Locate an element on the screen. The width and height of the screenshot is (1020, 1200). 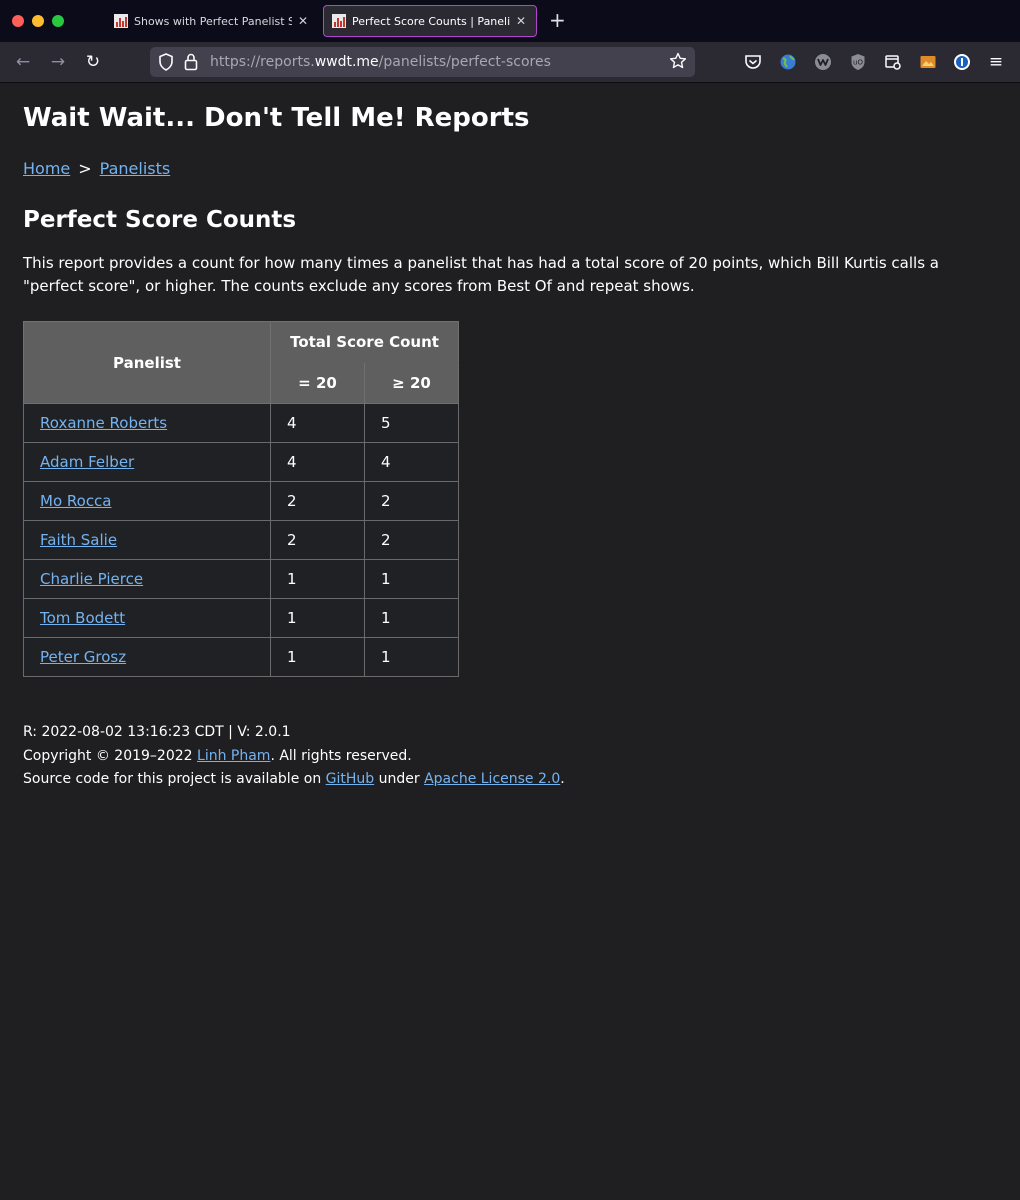
count-at-least-20: 5 is located at coordinates (411, 423).